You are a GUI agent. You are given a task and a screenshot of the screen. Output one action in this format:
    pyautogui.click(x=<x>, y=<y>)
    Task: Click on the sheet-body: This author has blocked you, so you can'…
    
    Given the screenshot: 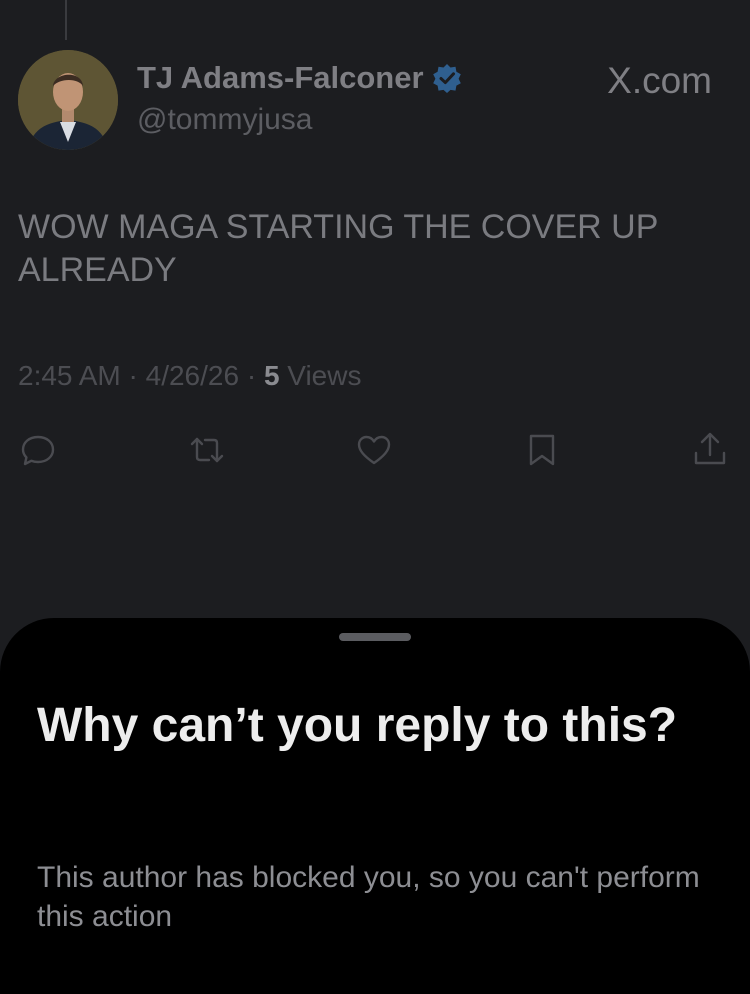 What is the action you would take?
    pyautogui.click(x=368, y=897)
    